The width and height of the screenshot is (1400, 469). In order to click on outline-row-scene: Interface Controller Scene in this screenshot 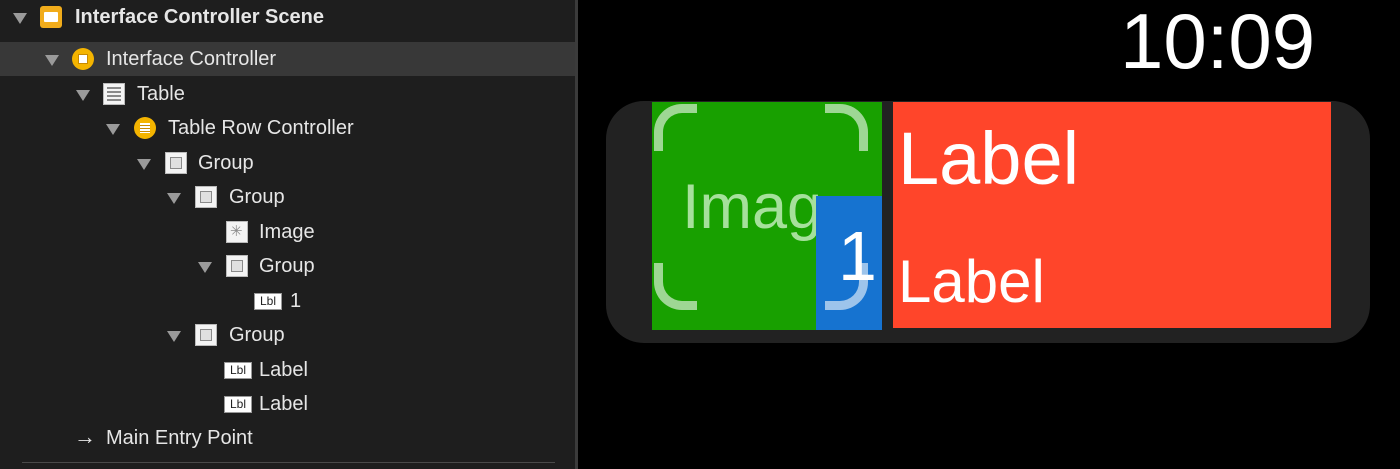, I will do `click(287, 17)`.